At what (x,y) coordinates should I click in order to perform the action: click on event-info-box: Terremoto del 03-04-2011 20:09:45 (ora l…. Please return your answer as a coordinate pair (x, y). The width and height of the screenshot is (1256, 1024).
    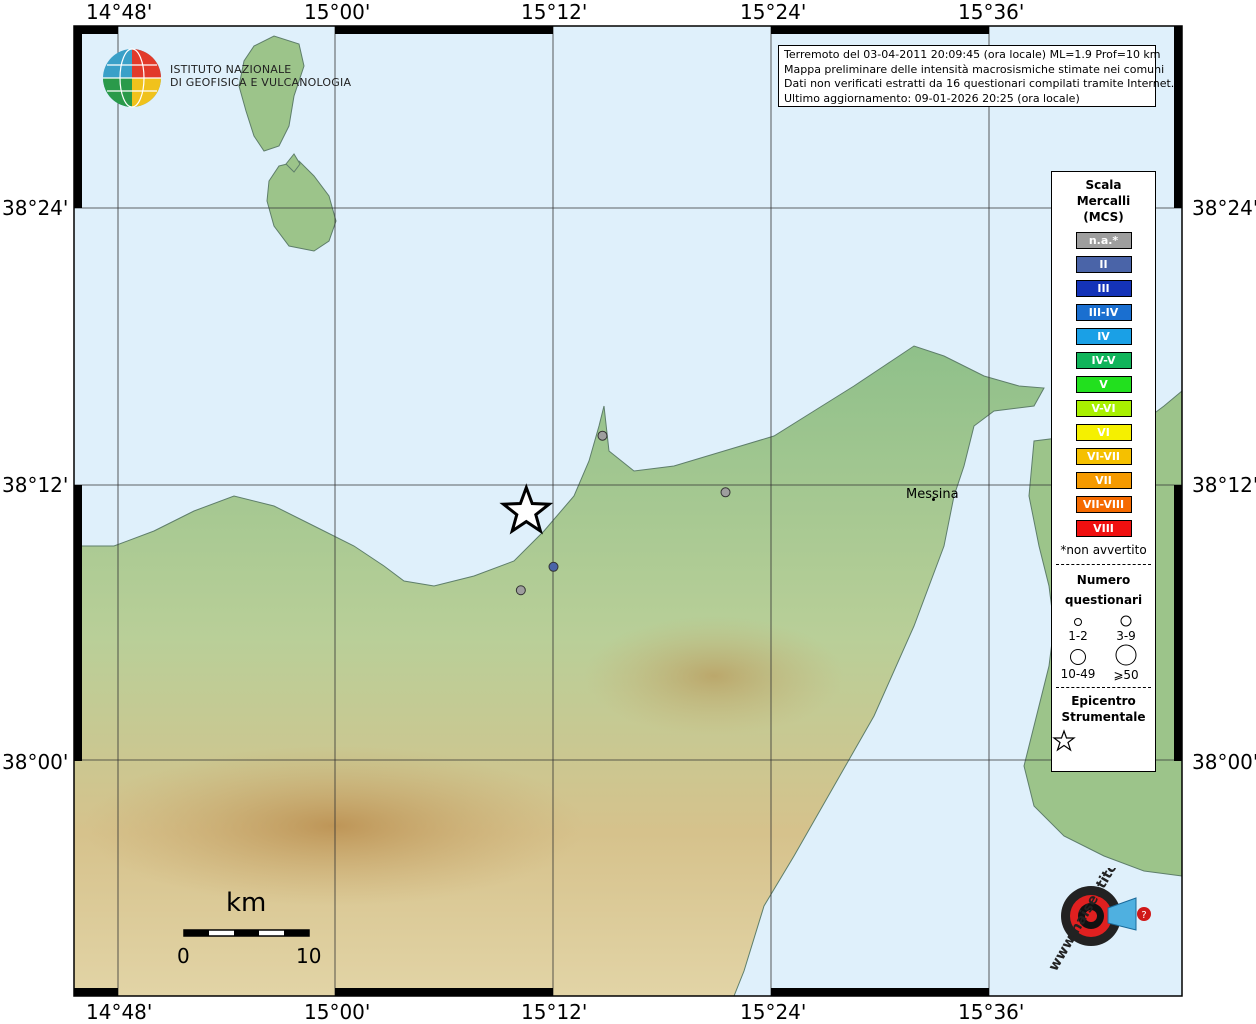
    Looking at the image, I should click on (976, 76).